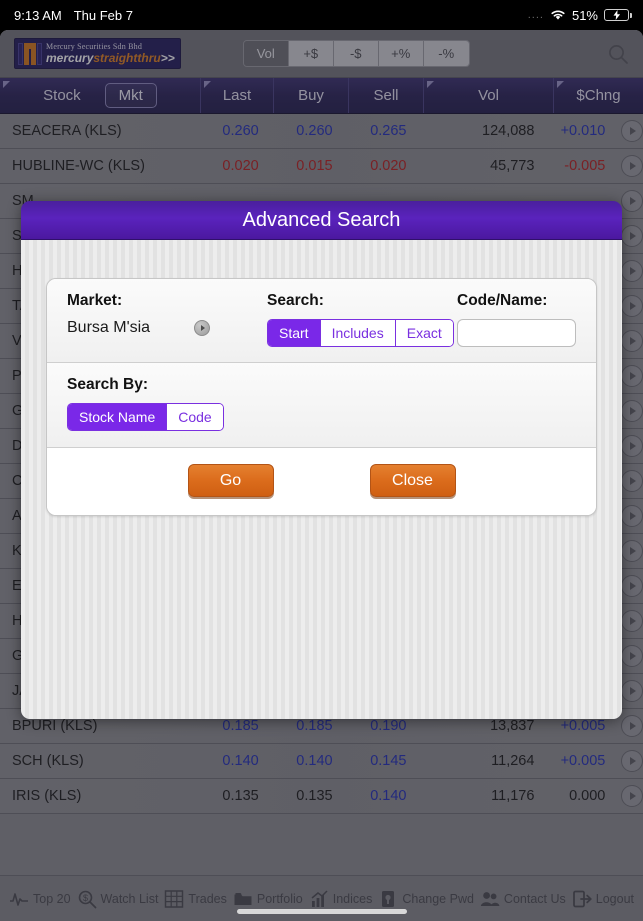  What do you see at coordinates (412, 480) in the screenshot?
I see `close-button: Close` at bounding box center [412, 480].